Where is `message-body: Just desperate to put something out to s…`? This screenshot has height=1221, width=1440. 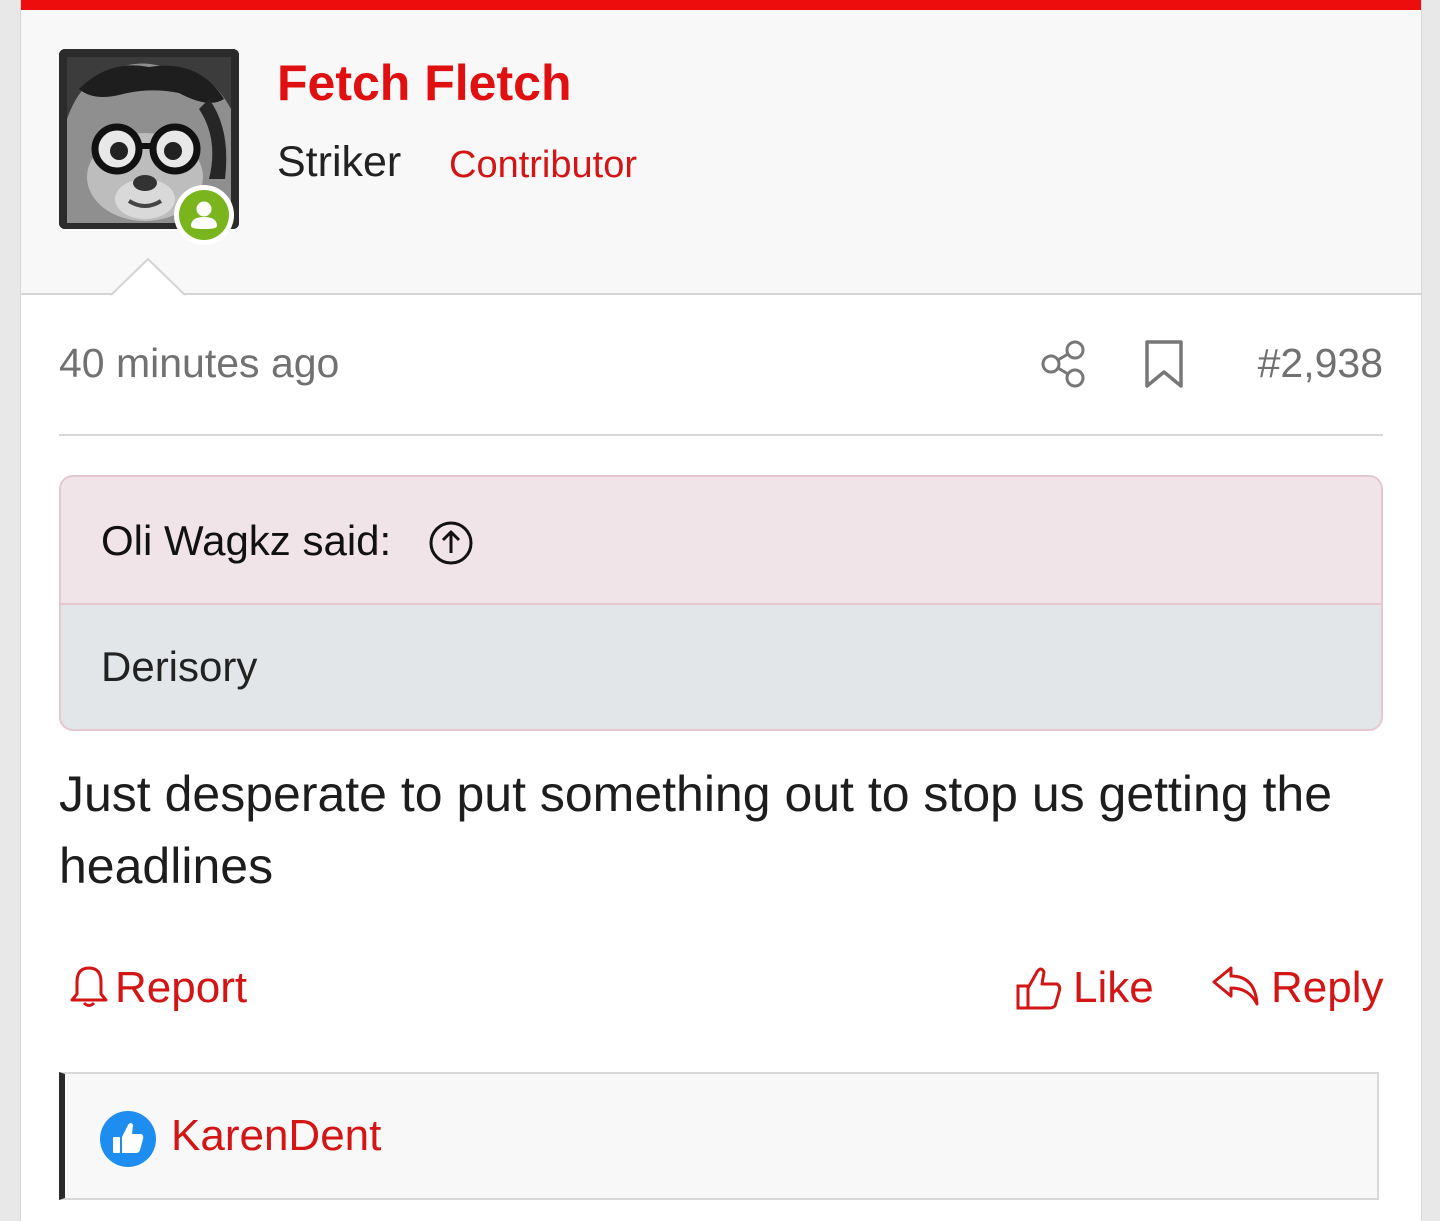 message-body: Just desperate to put something out to s… is located at coordinates (696, 830).